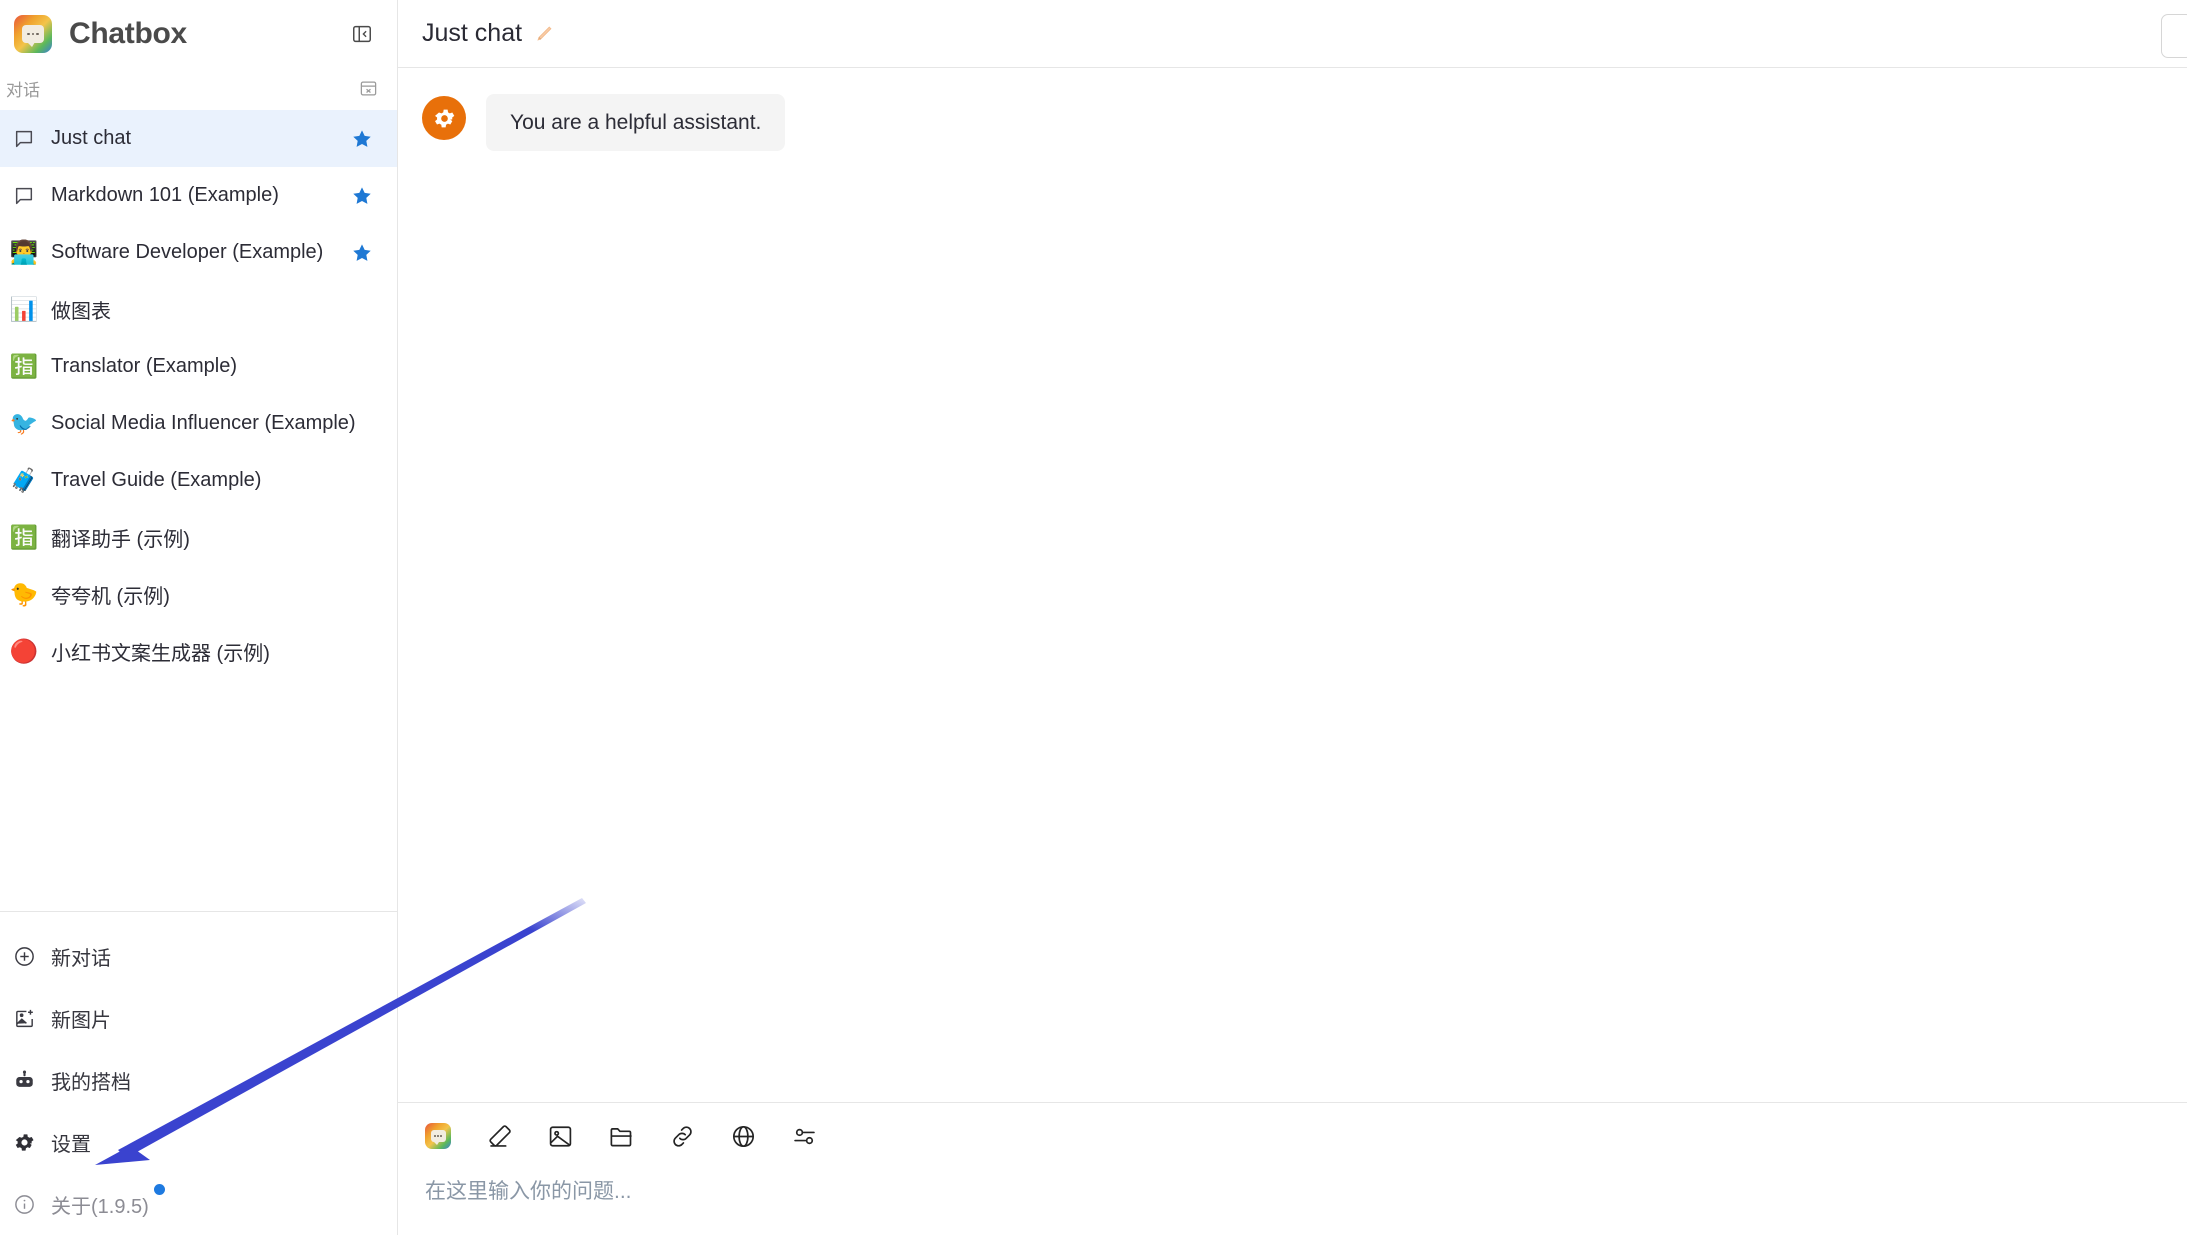 The height and width of the screenshot is (1235, 2187). Describe the element at coordinates (24, 1204) in the screenshot. I see `info-circle-icon` at that location.